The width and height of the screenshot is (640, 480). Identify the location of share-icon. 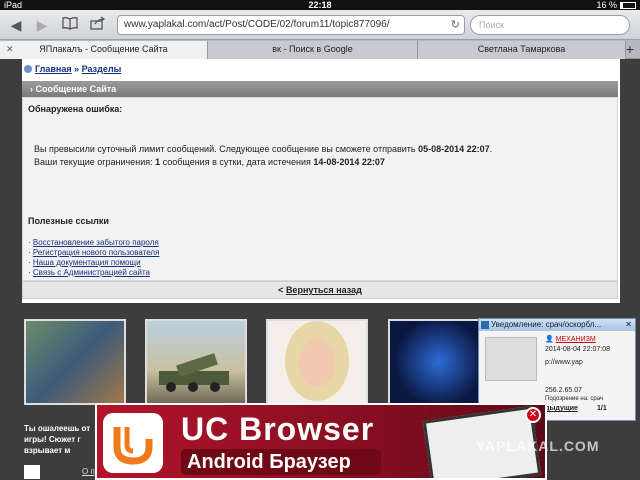
(98, 25).